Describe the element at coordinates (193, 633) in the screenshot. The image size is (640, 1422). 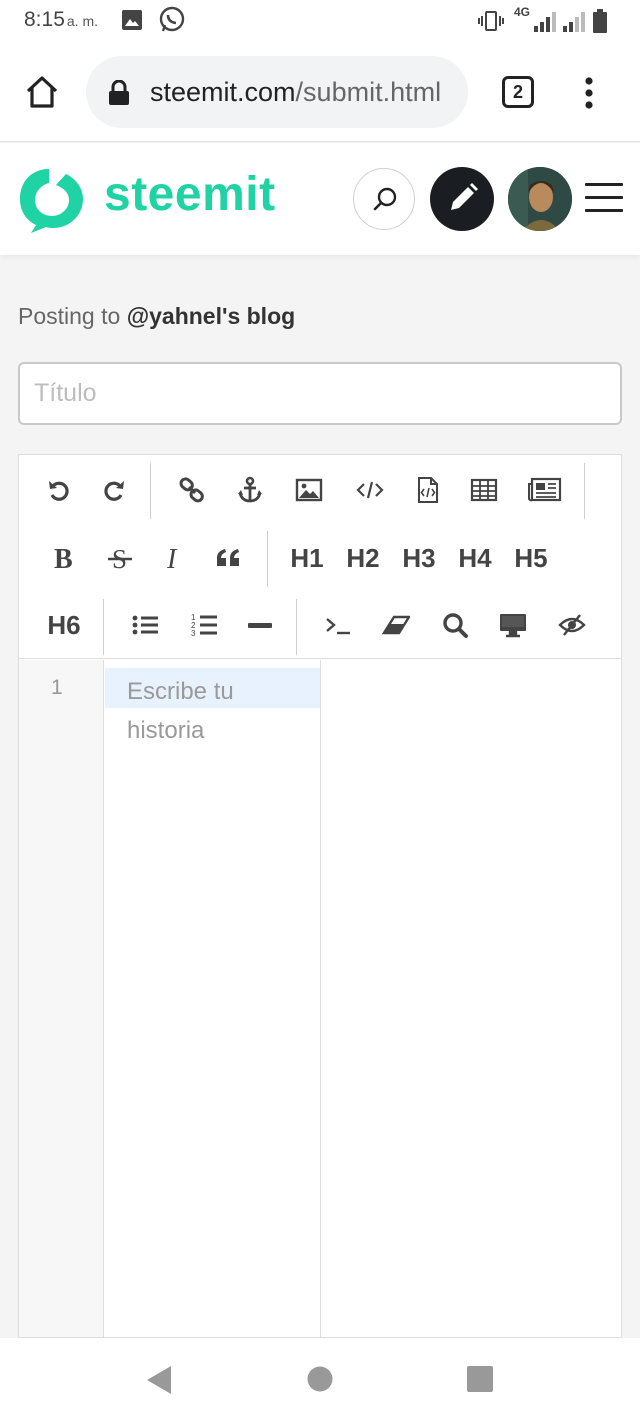
I see `svg-text: 3` at that location.